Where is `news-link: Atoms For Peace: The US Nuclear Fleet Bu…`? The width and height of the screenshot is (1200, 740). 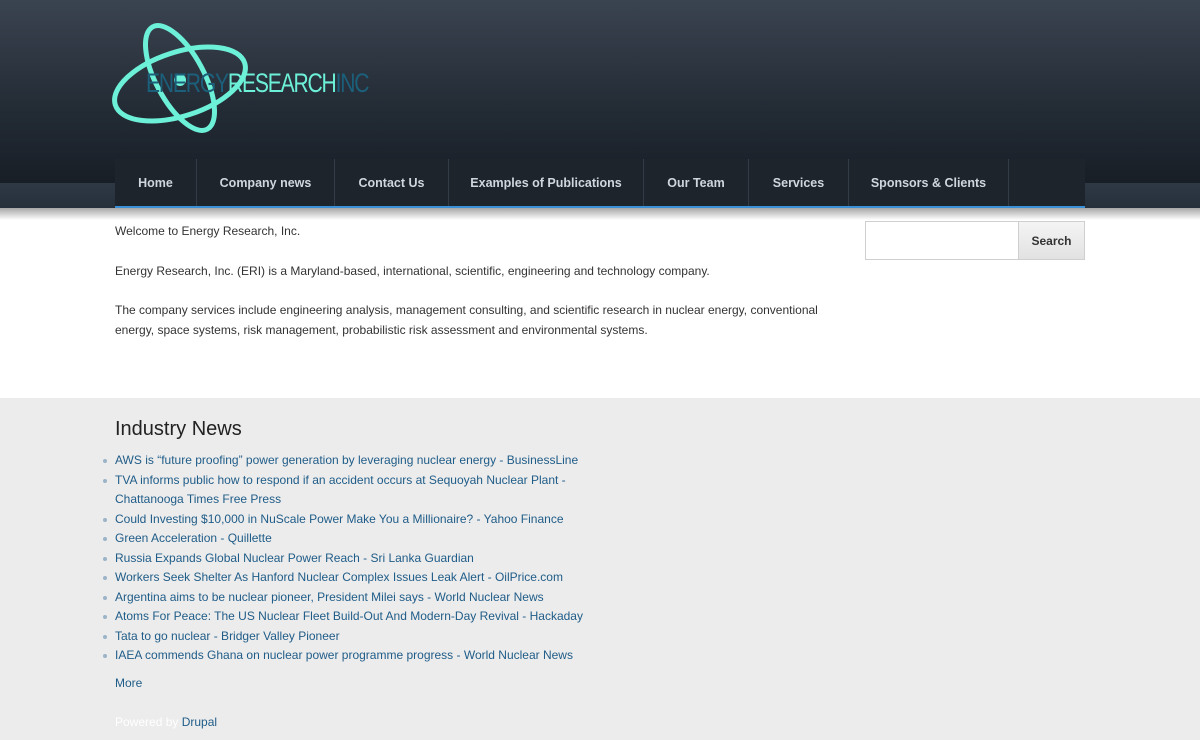
news-link: Atoms For Peace: The US Nuclear Fleet Bu… is located at coordinates (349, 616).